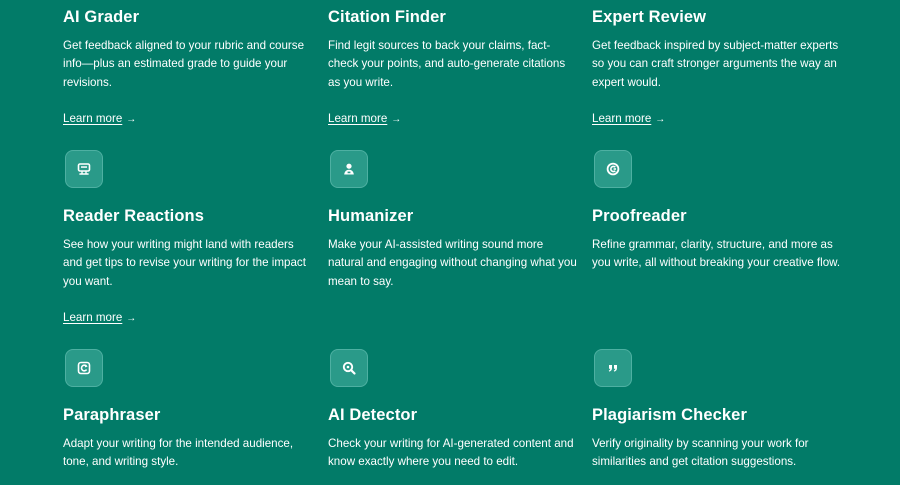 This screenshot has height=485, width=900. Describe the element at coordinates (613, 169) in the screenshot. I see `proofread-icon` at that location.